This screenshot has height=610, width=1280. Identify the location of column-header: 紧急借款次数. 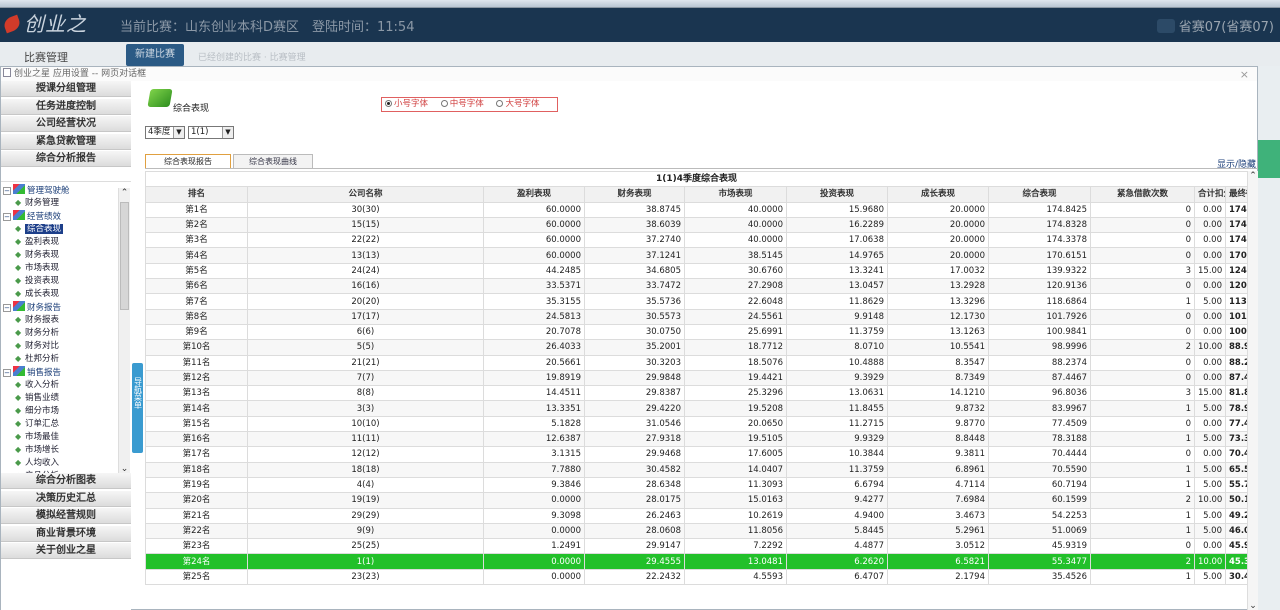
(1142, 194).